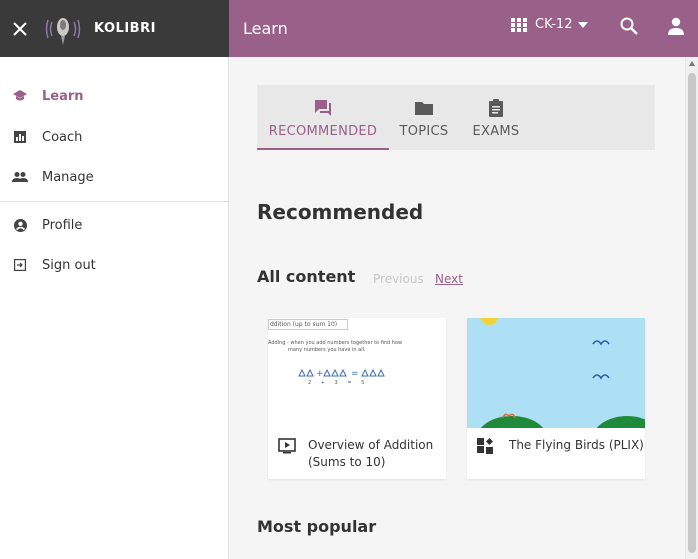  I want to click on sidebar-item-manage: Manage, so click(114, 177).